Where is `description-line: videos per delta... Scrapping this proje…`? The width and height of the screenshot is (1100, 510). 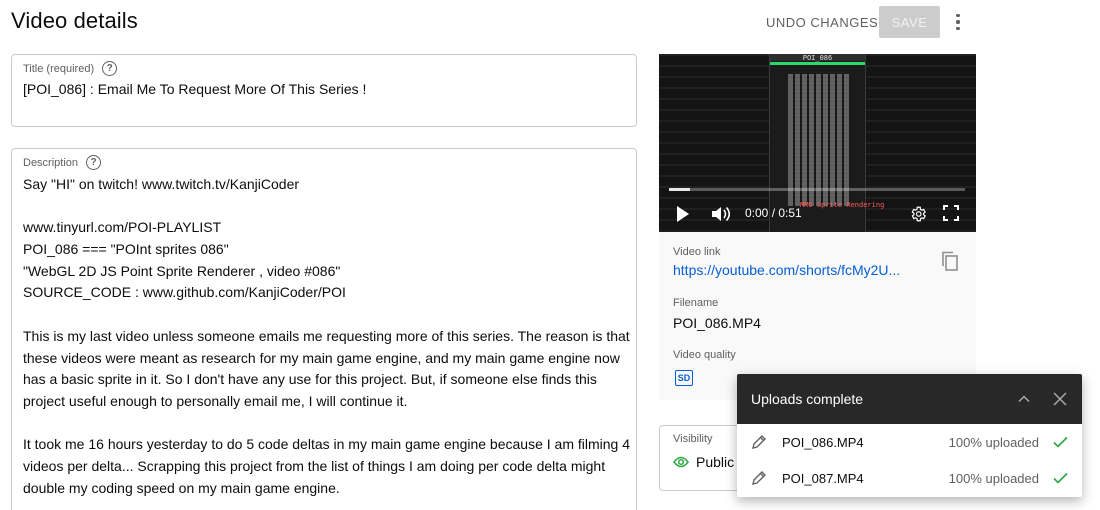
description-line: videos per delta... Scrapping this proje… is located at coordinates (314, 465).